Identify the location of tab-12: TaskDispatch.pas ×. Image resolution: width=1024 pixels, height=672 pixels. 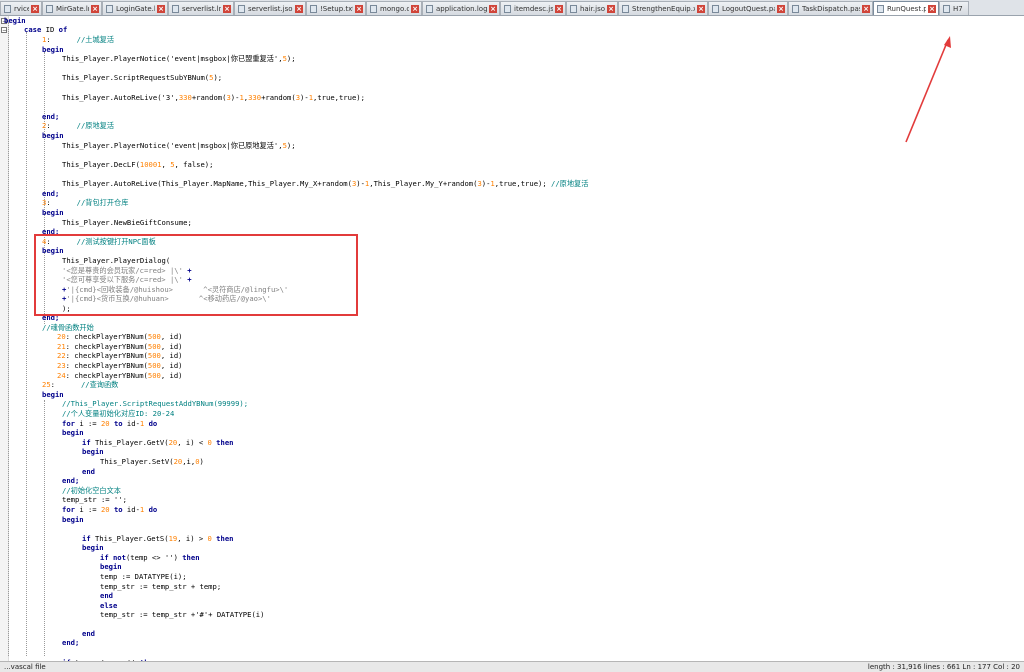
(830, 8).